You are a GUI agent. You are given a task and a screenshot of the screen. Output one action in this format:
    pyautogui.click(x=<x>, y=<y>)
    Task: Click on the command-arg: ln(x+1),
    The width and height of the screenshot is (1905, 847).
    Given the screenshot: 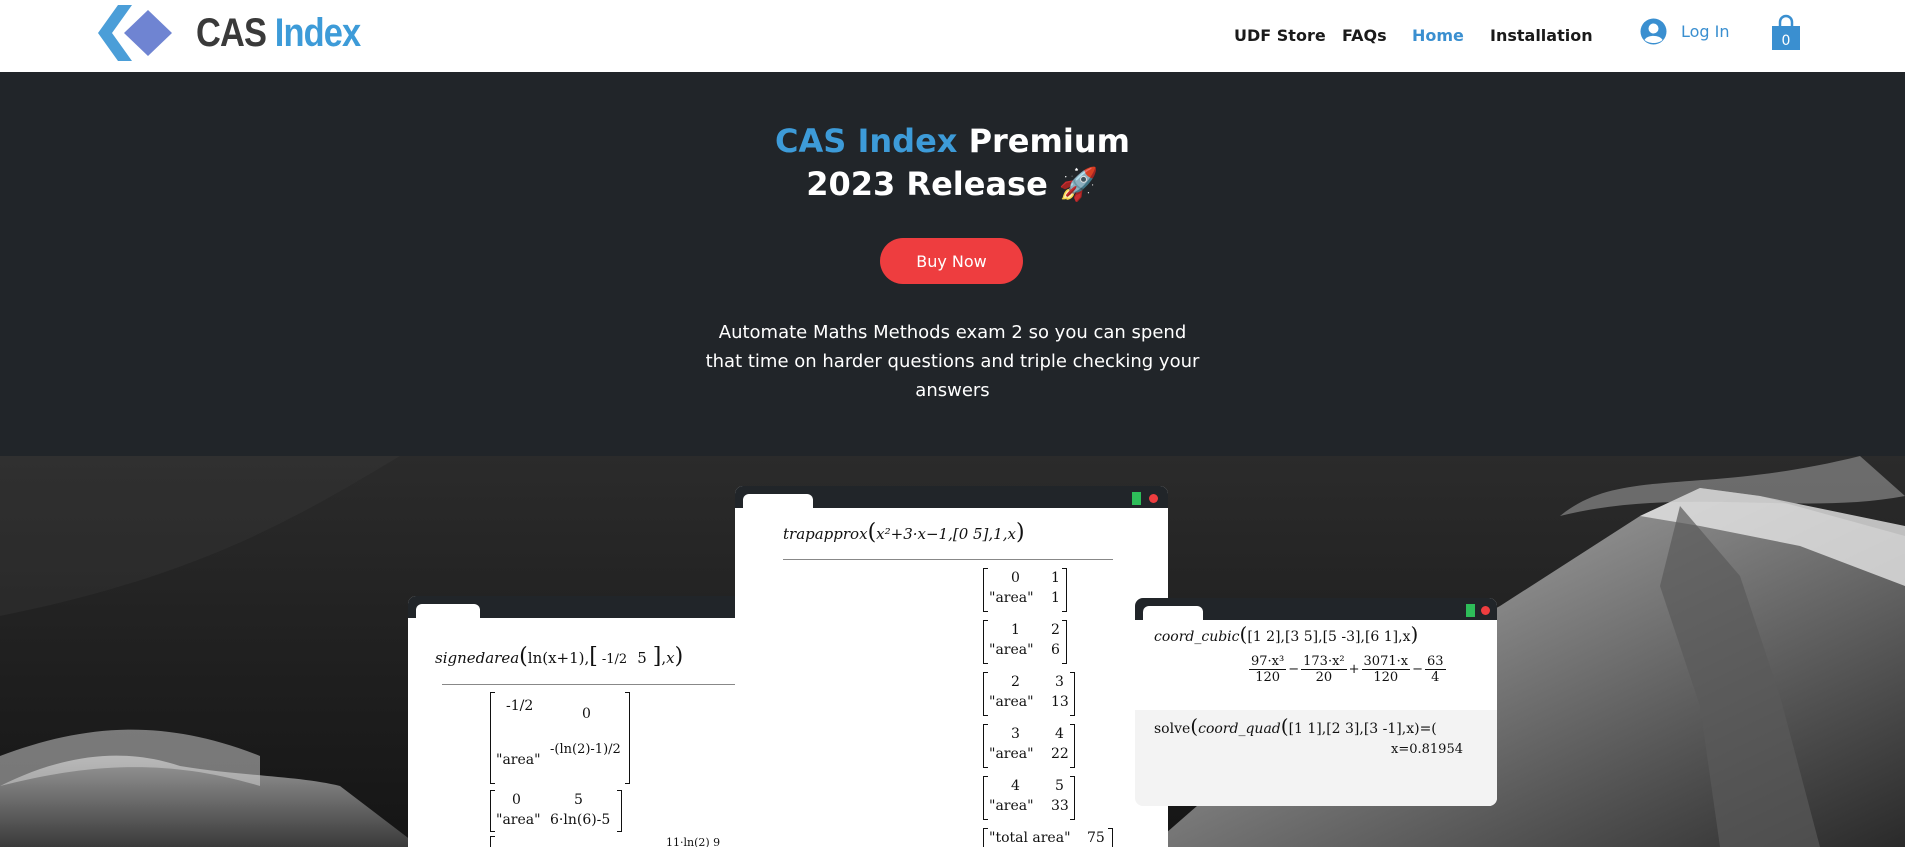 What is the action you would take?
    pyautogui.click(x=558, y=658)
    